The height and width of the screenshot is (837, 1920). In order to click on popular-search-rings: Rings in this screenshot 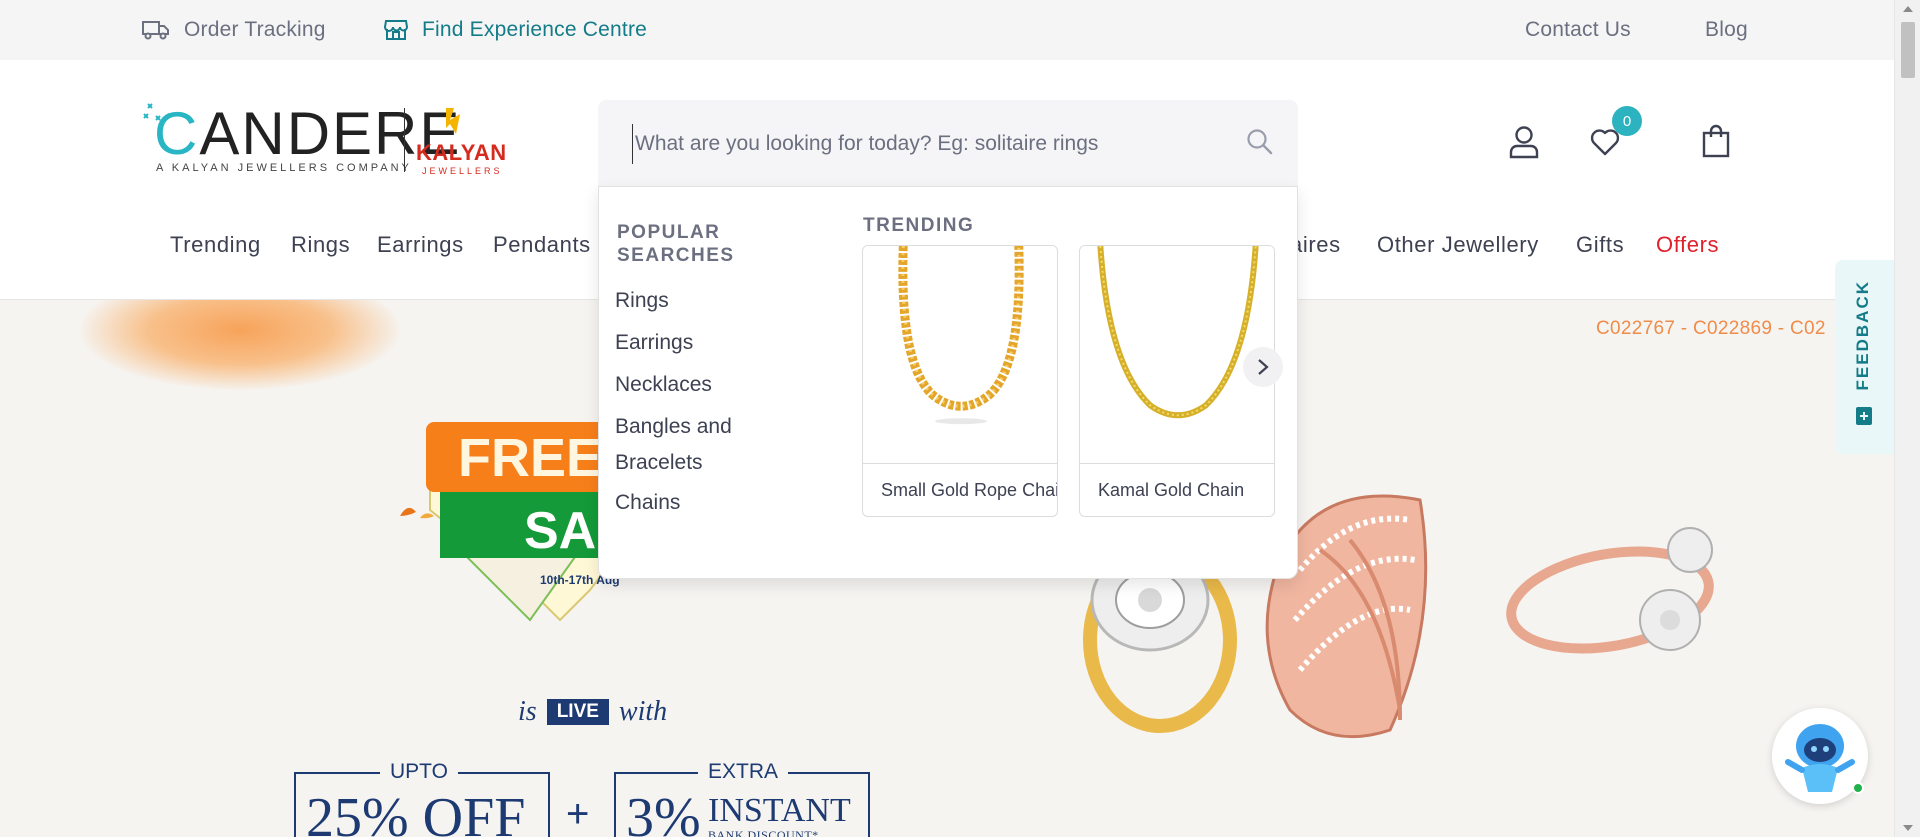, I will do `click(690, 301)`.